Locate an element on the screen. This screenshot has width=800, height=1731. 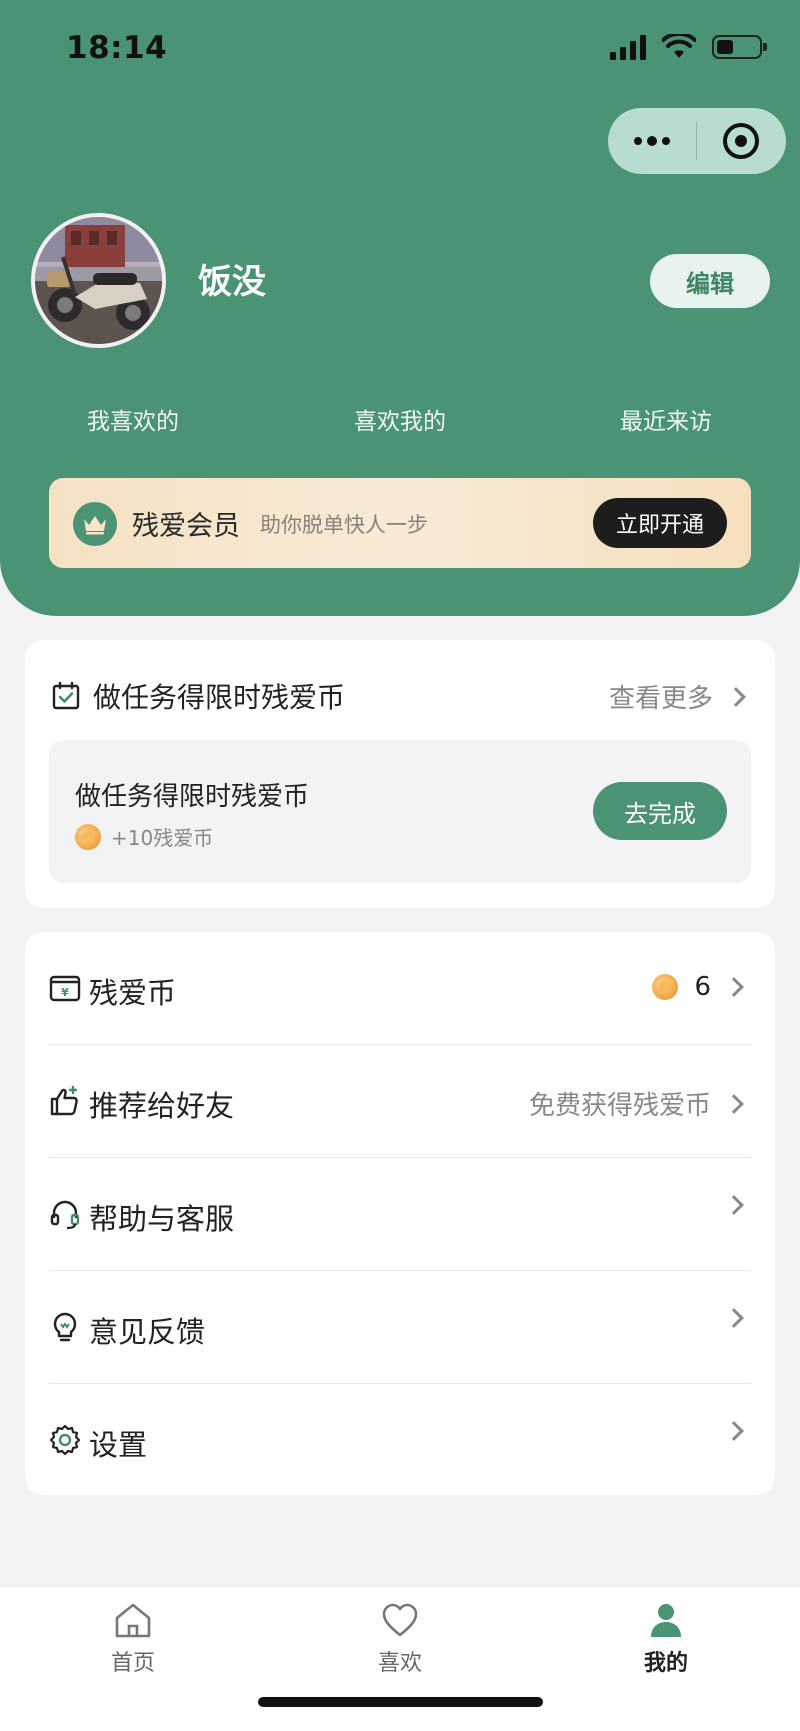
avatar-photo is located at coordinates (98, 280).